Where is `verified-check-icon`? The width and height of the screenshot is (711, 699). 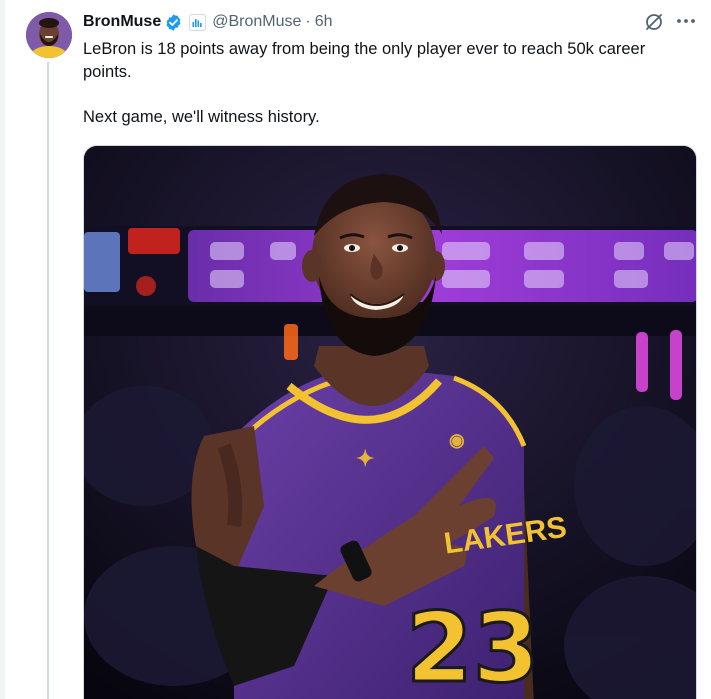
verified-check-icon is located at coordinates (173, 22).